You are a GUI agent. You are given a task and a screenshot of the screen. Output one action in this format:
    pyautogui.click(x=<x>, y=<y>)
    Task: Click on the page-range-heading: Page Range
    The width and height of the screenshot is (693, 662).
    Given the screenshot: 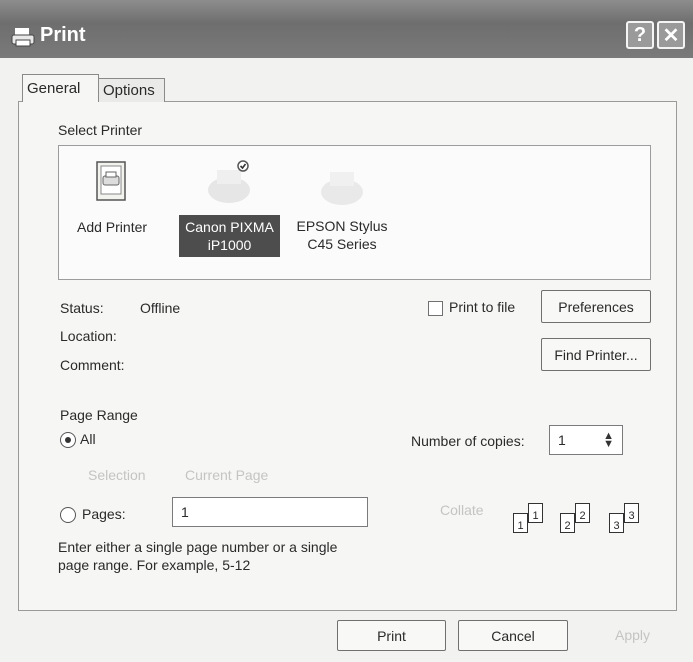 What is the action you would take?
    pyautogui.click(x=99, y=415)
    